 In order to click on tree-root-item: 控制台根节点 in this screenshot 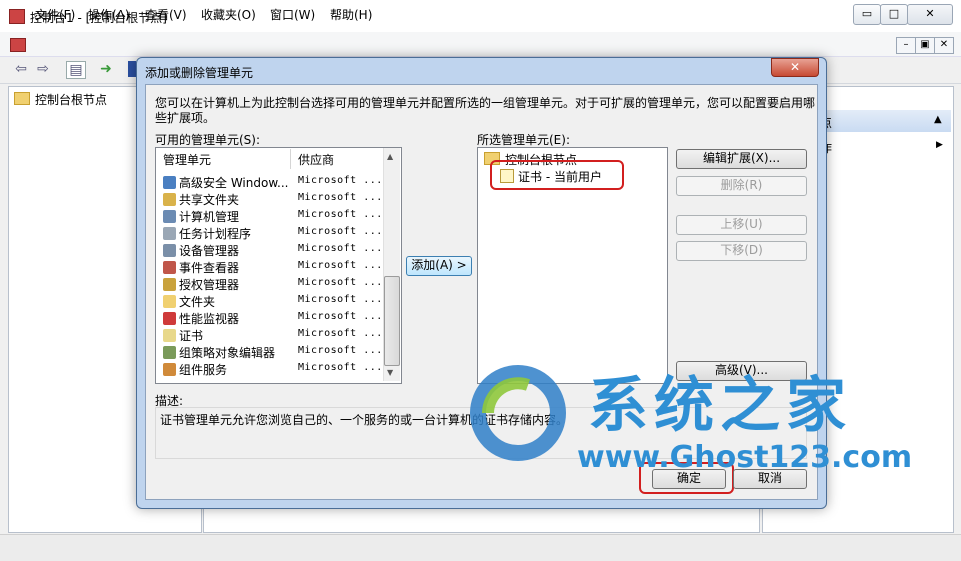, I will do `click(60, 99)`.